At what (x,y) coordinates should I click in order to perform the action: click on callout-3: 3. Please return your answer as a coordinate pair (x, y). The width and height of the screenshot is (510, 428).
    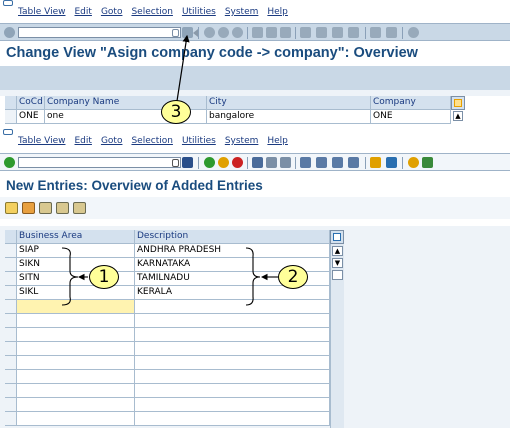
    Looking at the image, I should click on (176, 112).